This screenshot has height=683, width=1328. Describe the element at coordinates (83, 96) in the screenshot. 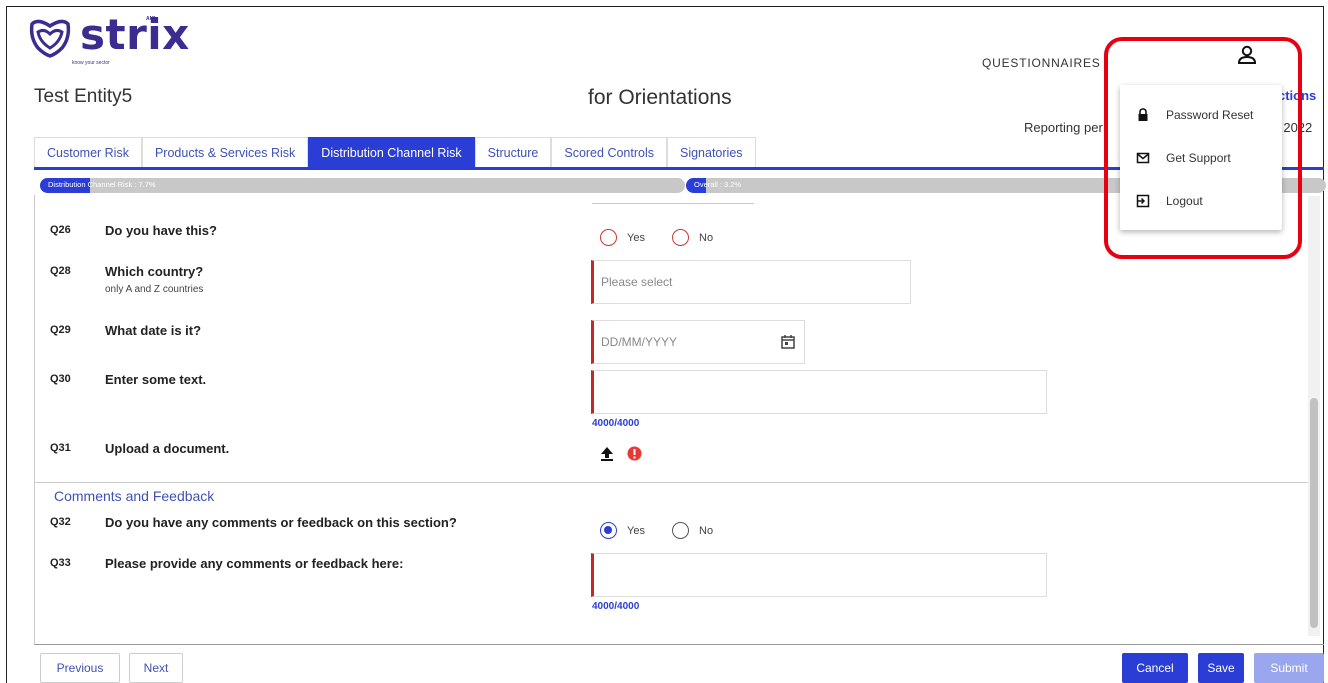

I see `entity-name: Test Entity5` at that location.